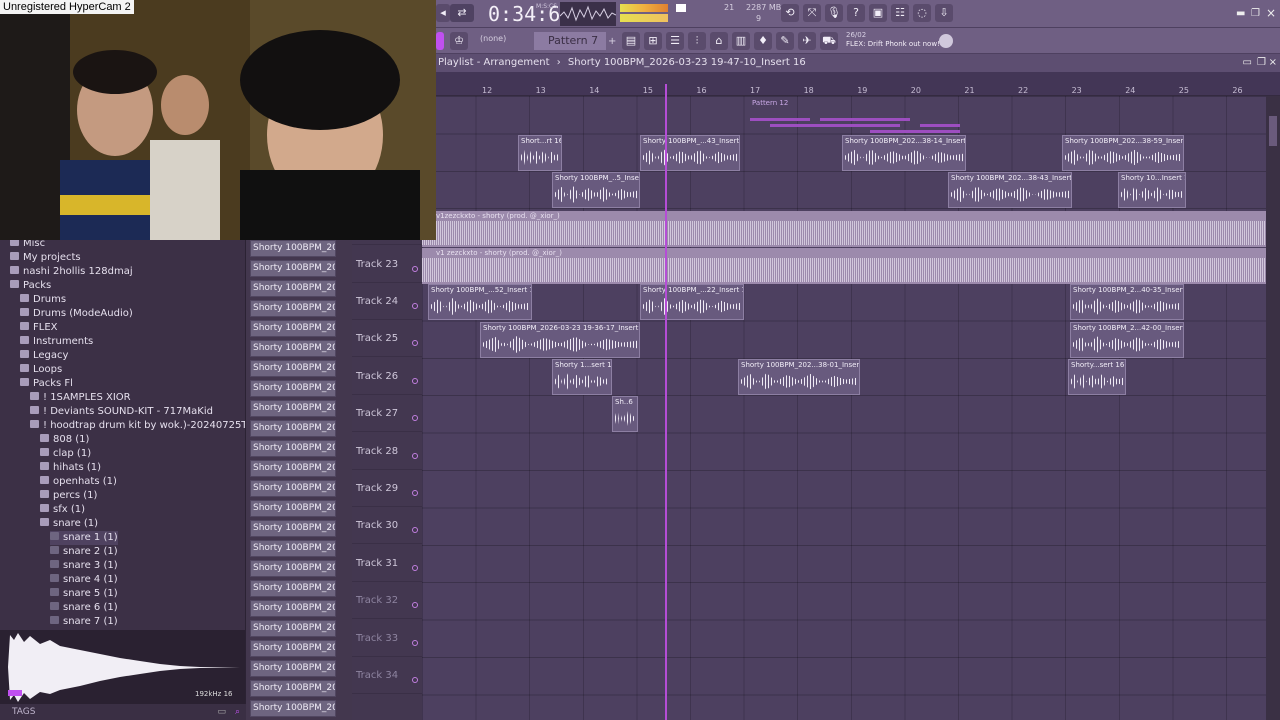 Image resolution: width=1280 pixels, height=720 pixels. I want to click on minimize-icon: ▬, so click(1240, 13).